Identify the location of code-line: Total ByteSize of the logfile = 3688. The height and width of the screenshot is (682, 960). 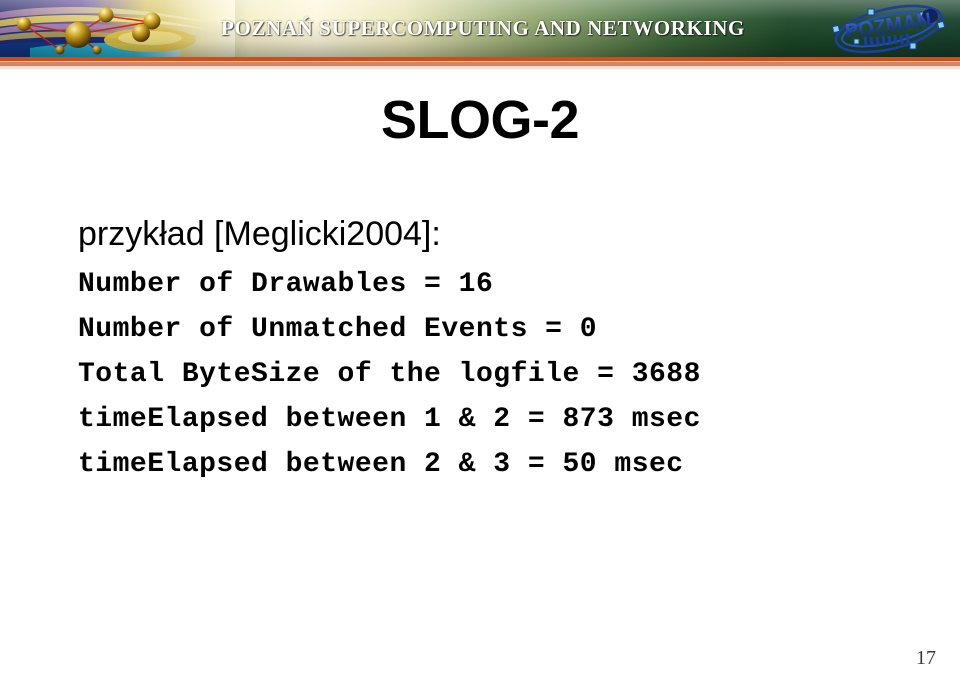
(389, 374).